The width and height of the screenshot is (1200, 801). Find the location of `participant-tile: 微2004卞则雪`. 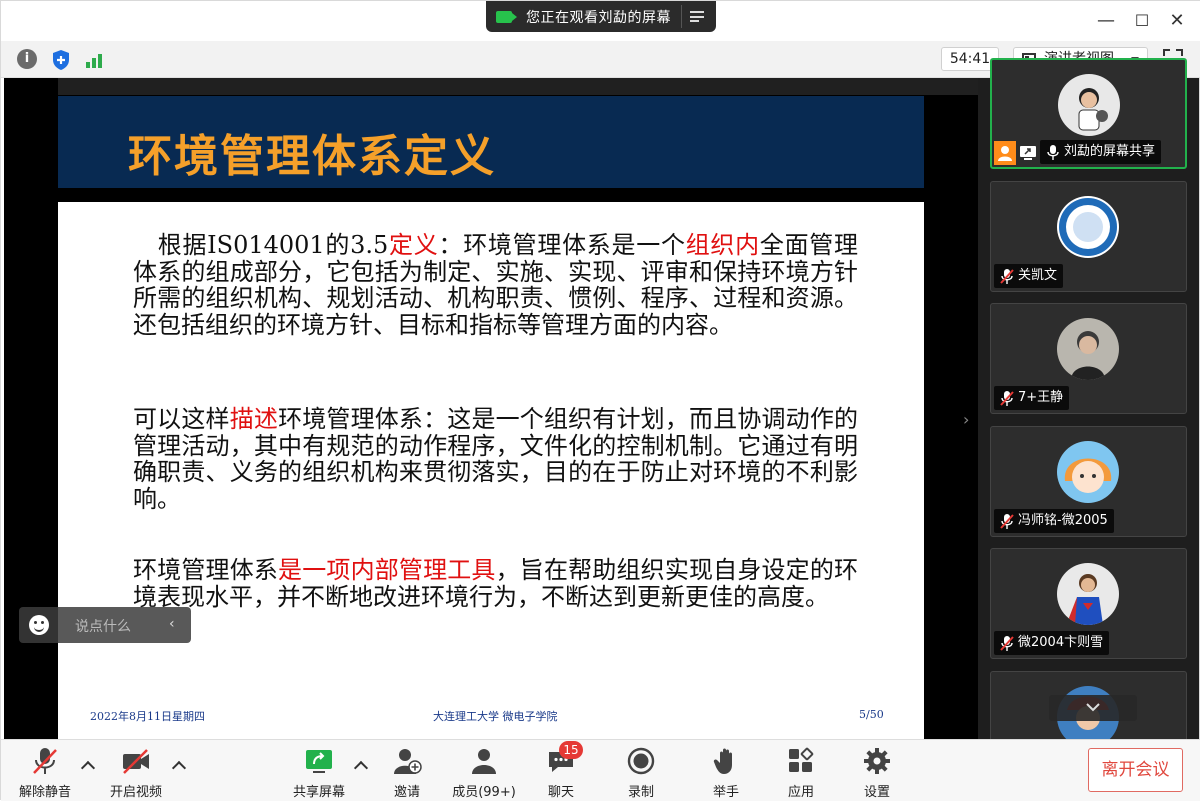

participant-tile: 微2004卞则雪 is located at coordinates (1088, 603).